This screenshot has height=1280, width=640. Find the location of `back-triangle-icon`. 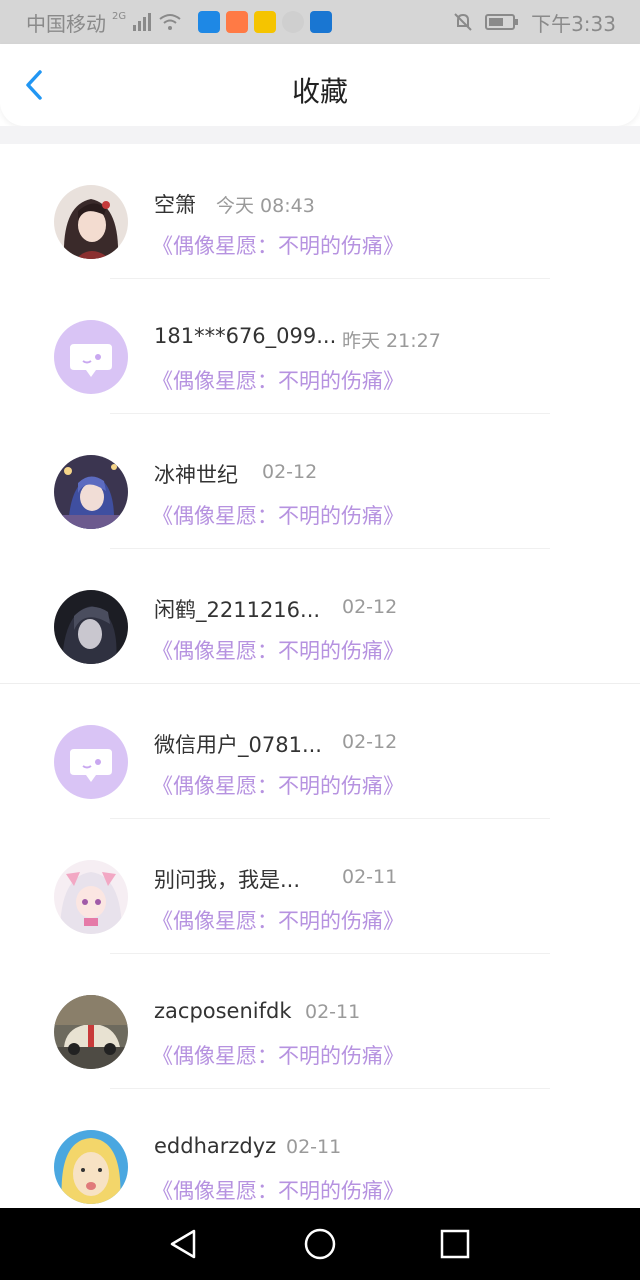

back-triangle-icon is located at coordinates (184, 1244).